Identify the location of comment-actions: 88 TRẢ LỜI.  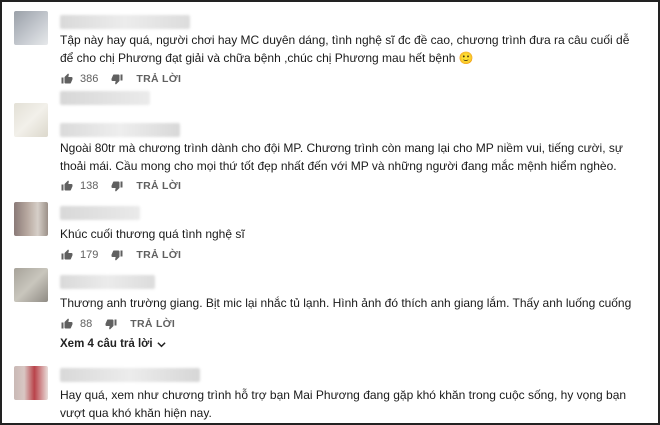
(117, 324).